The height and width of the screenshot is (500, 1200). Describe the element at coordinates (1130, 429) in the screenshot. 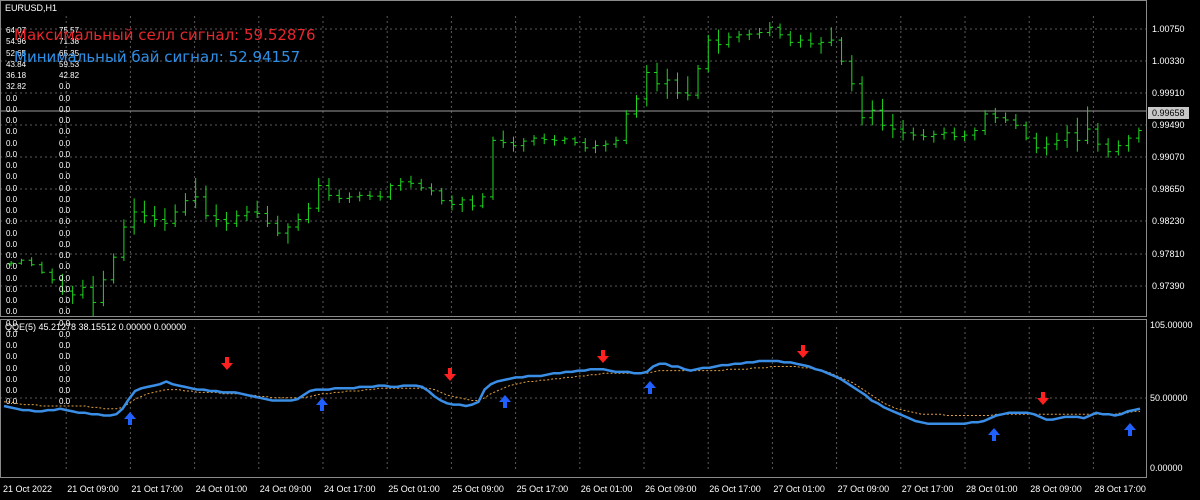

I see `buy-arrow` at that location.